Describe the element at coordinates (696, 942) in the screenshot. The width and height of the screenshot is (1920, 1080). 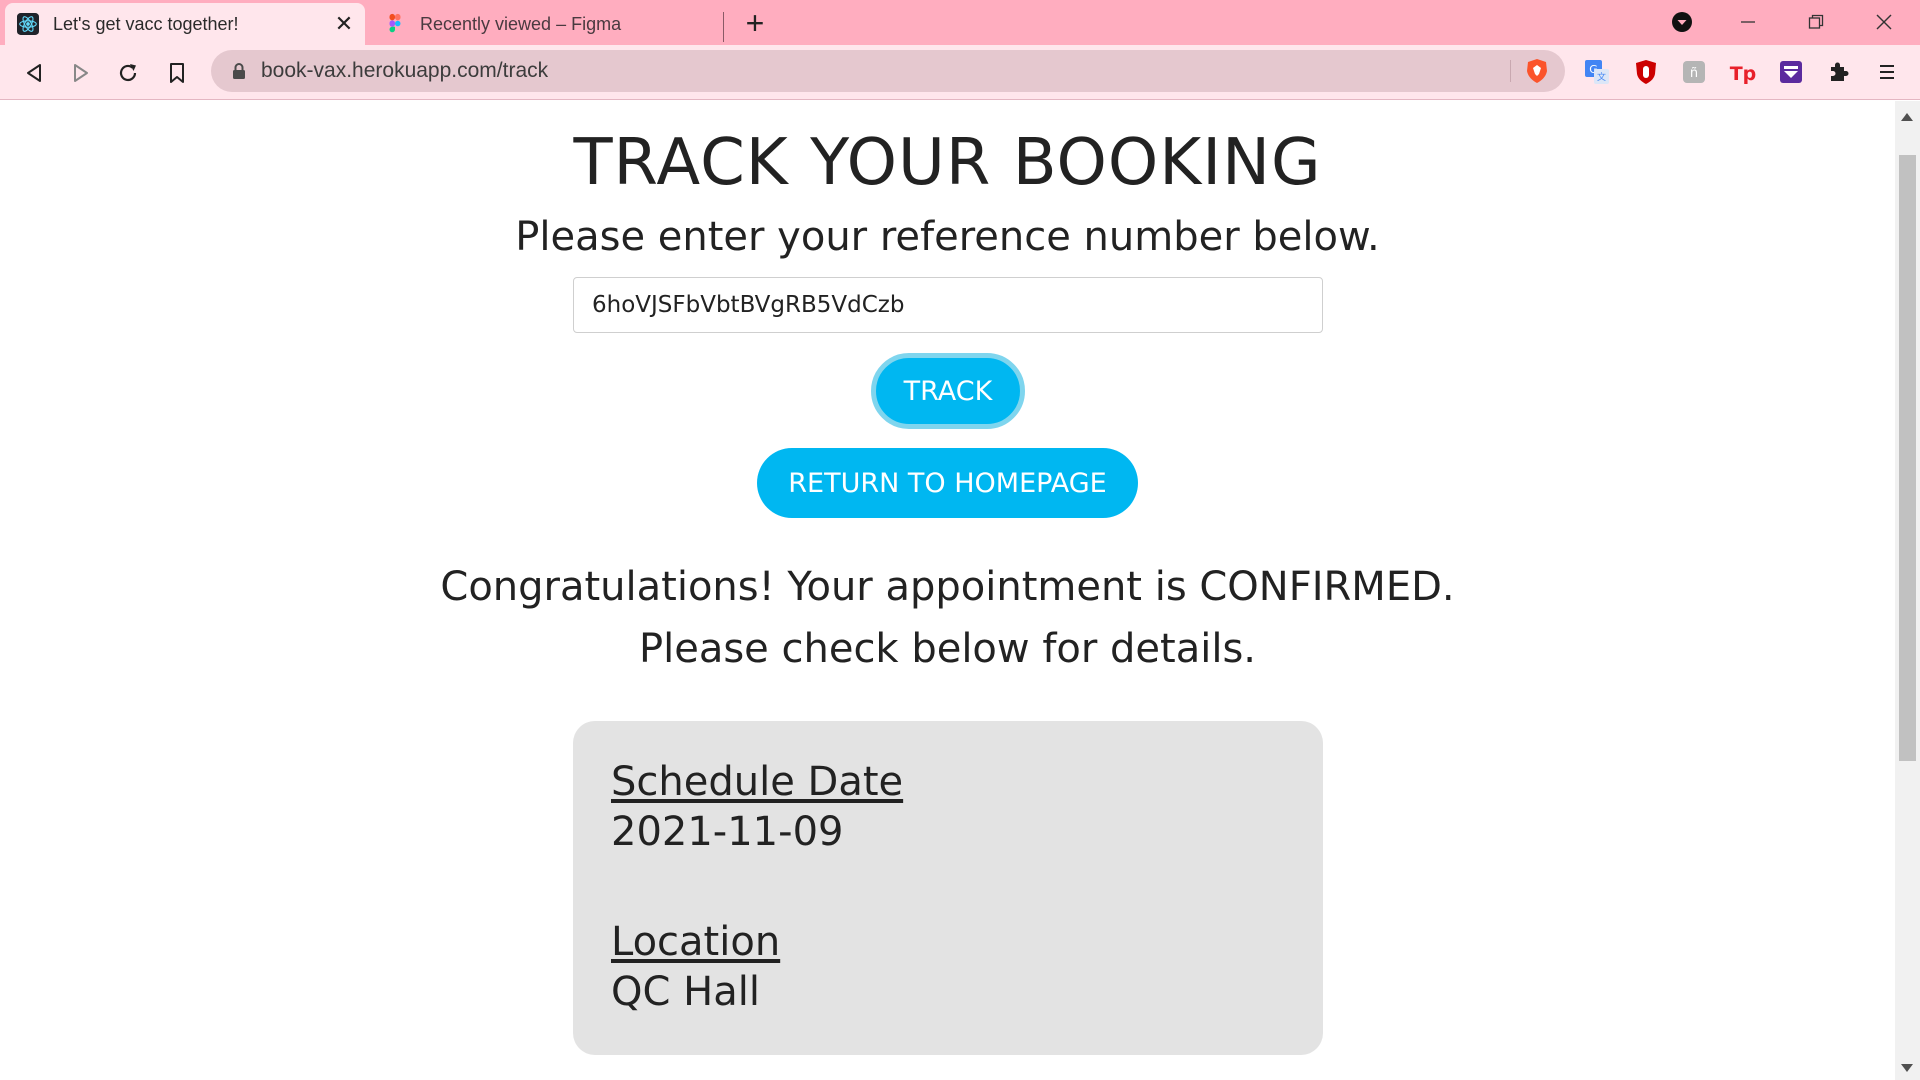
I see `location-label: Location` at that location.